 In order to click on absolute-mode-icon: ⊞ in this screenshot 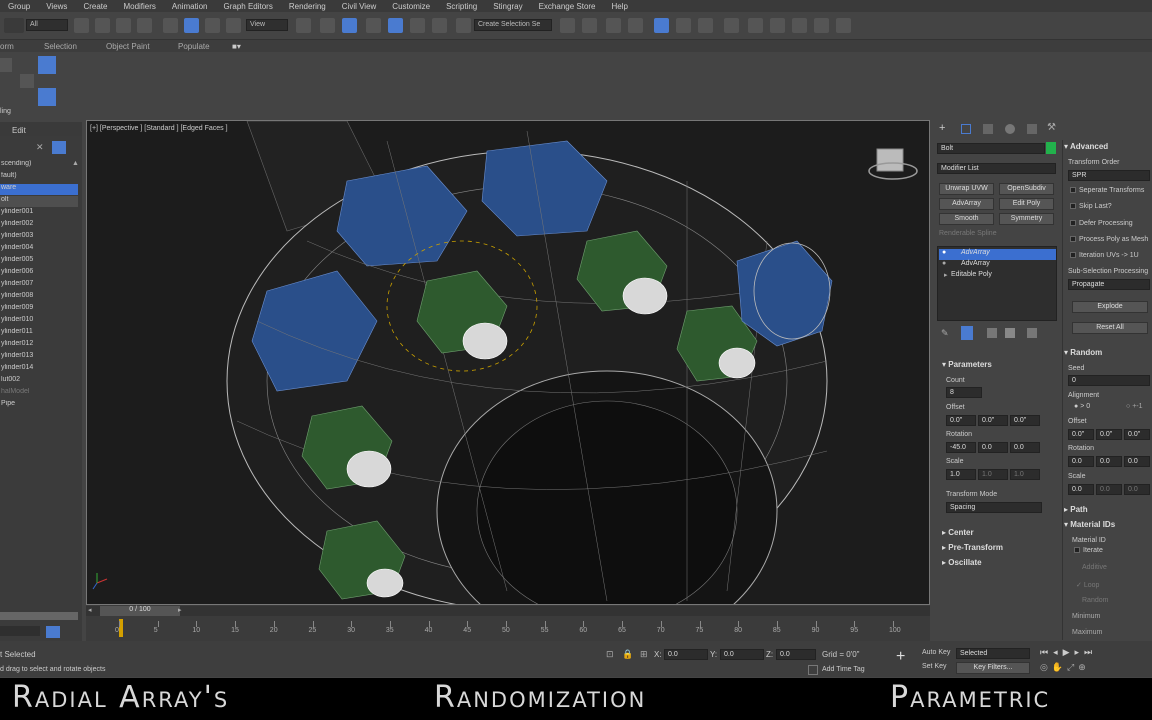, I will do `click(644, 654)`.